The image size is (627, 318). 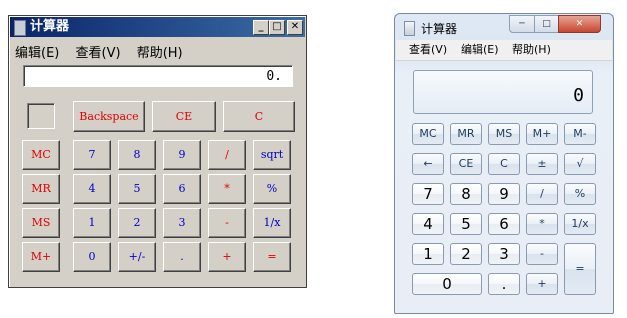 I want to click on backspace-button: ←, so click(x=428, y=164).